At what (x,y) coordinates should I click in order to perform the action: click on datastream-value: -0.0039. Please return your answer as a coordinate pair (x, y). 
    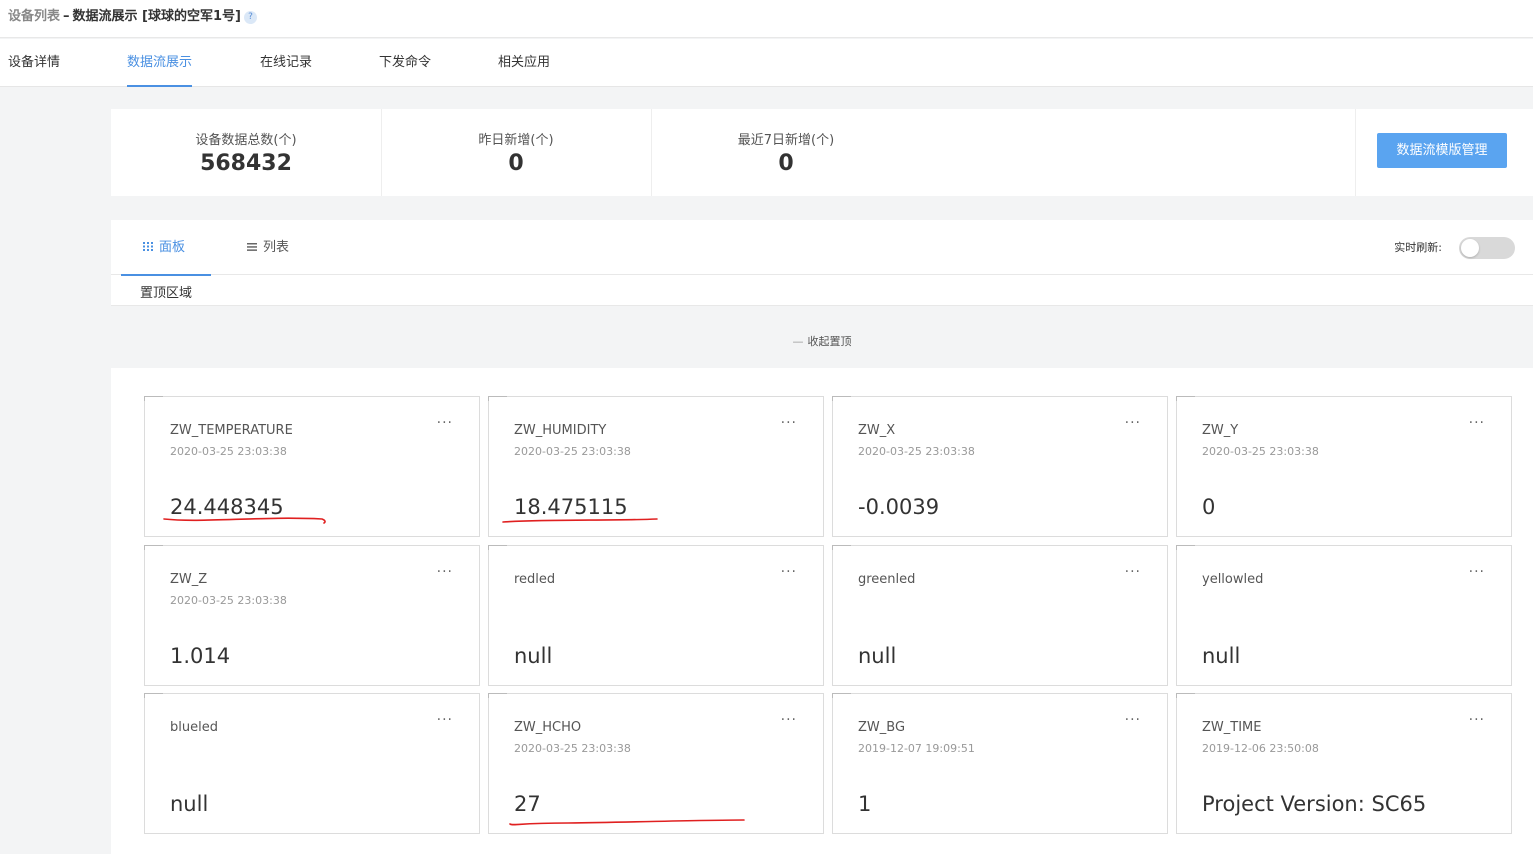
    Looking at the image, I should click on (899, 507).